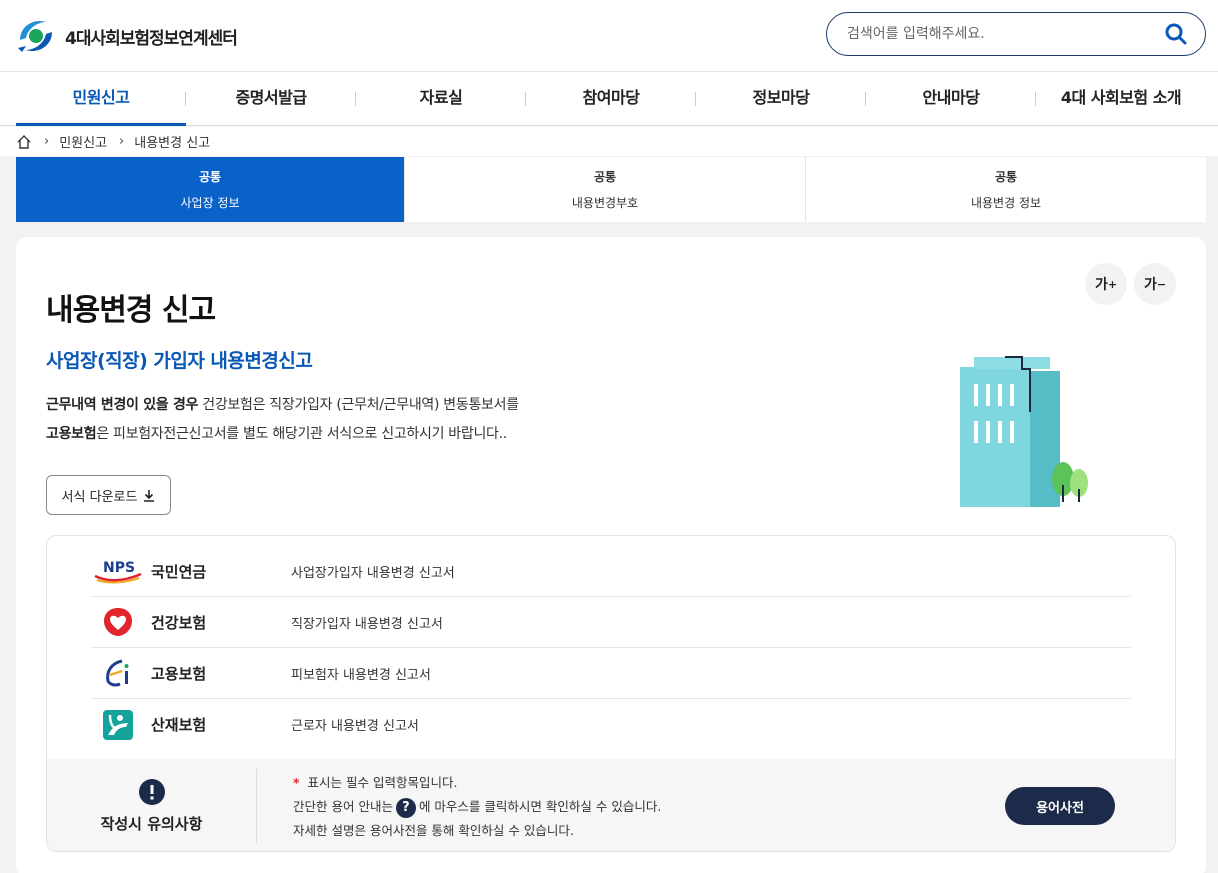 The width and height of the screenshot is (1218, 873). I want to click on step-tabs: 공통 사업장 정보 공통 내용변경부호 공통 내용변경 정보, so click(611, 189).